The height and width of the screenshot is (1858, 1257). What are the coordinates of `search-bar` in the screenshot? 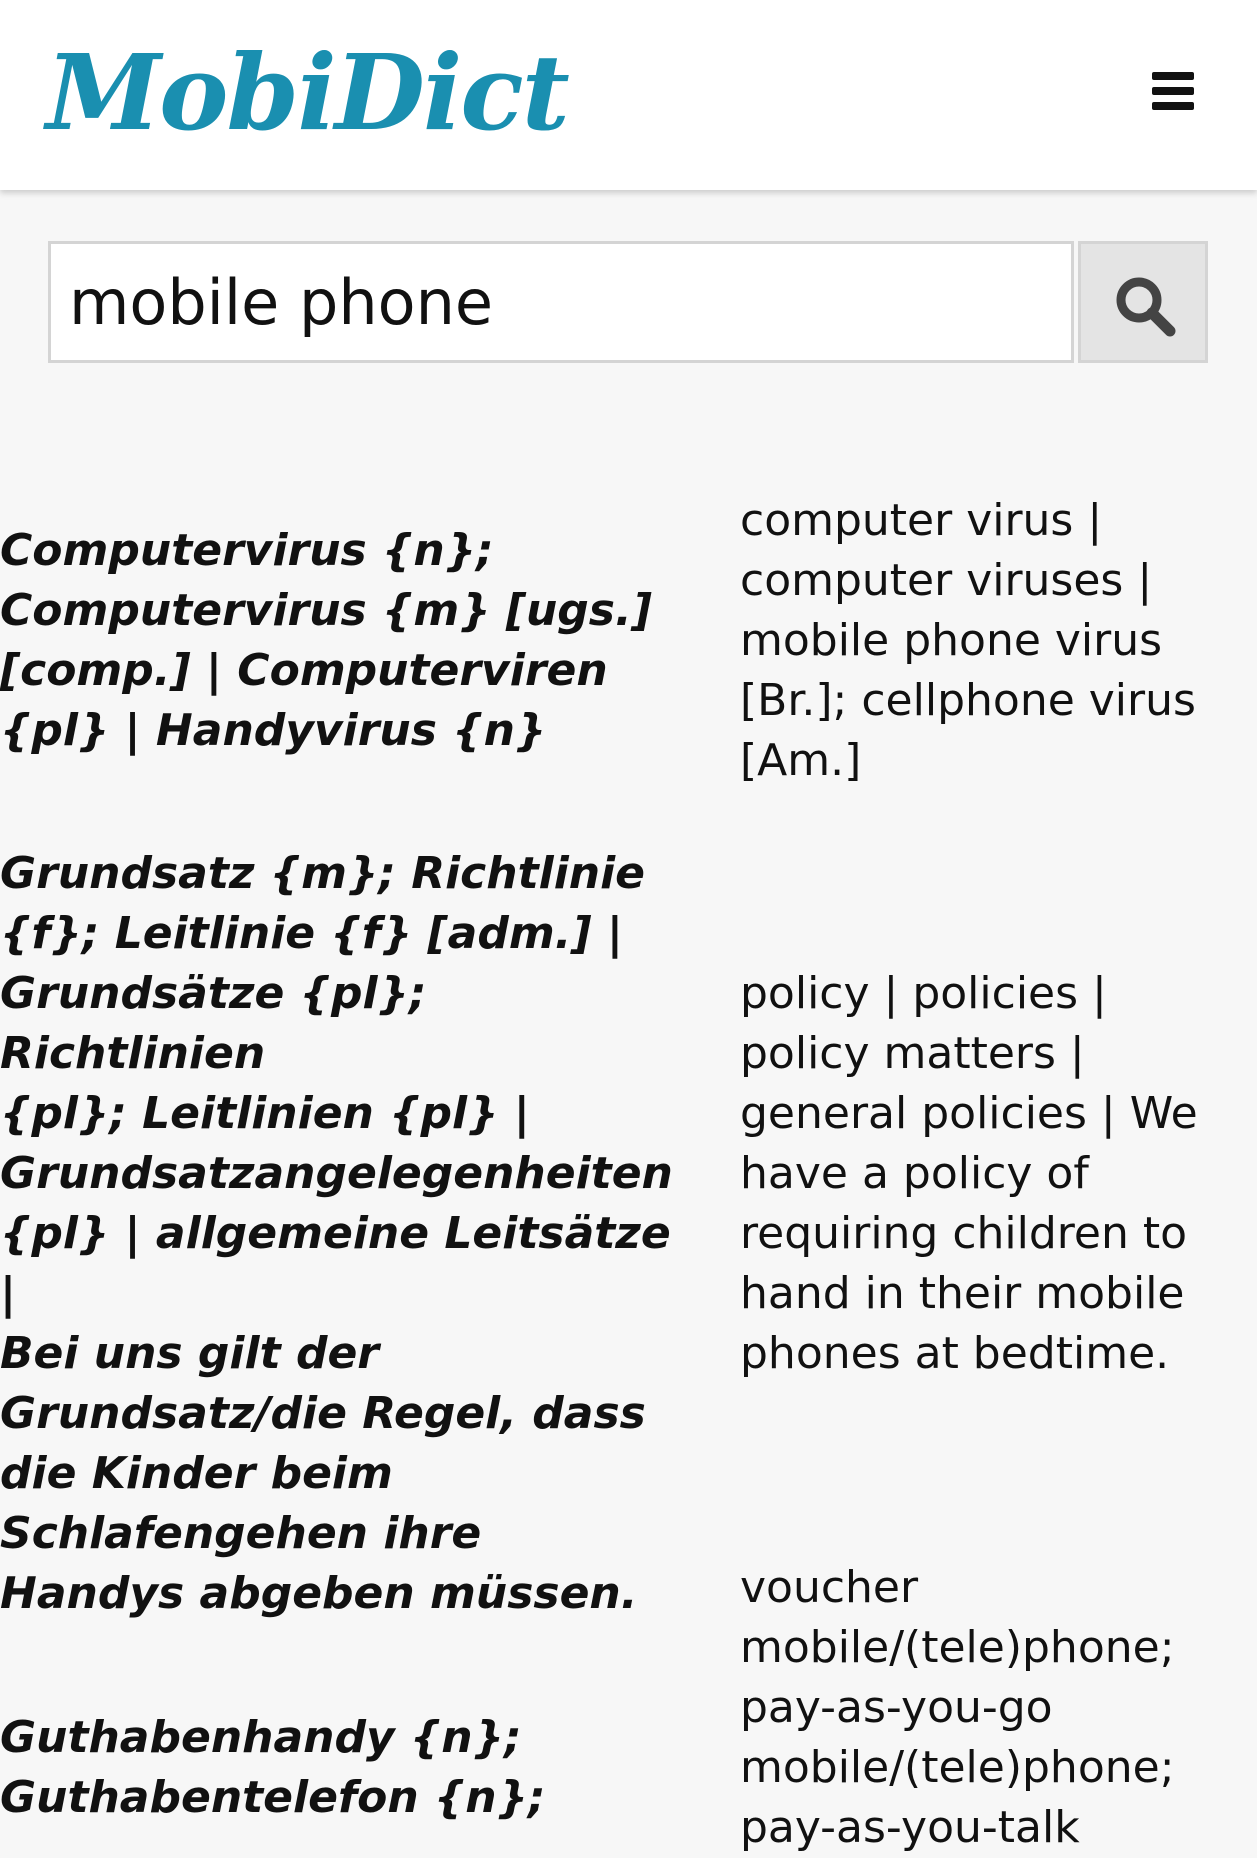 It's located at (628, 302).